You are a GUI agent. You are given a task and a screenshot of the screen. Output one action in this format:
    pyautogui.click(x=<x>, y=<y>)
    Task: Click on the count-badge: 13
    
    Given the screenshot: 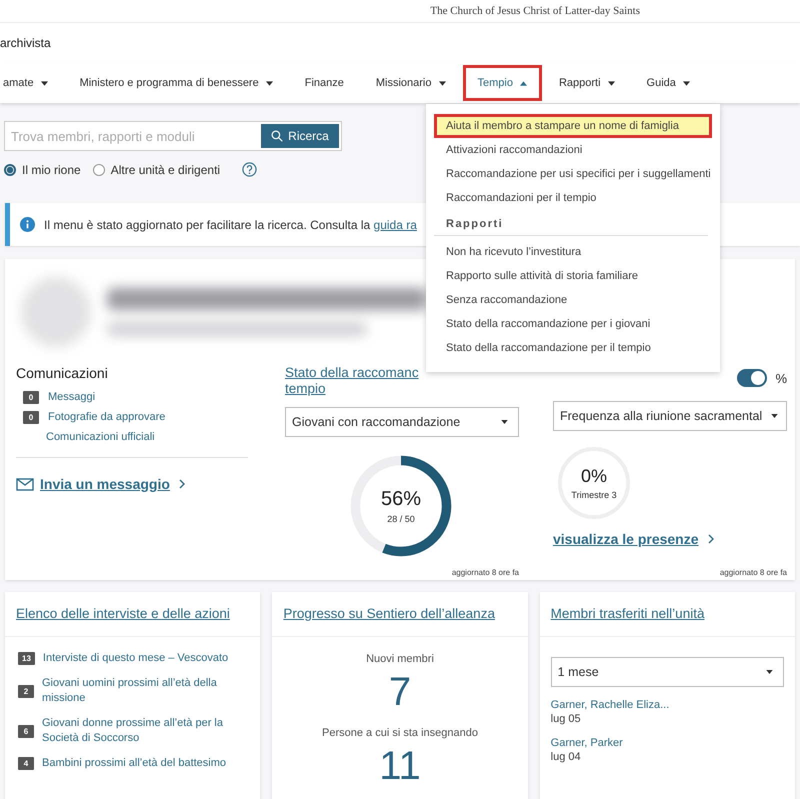 What is the action you would take?
    pyautogui.click(x=26, y=658)
    